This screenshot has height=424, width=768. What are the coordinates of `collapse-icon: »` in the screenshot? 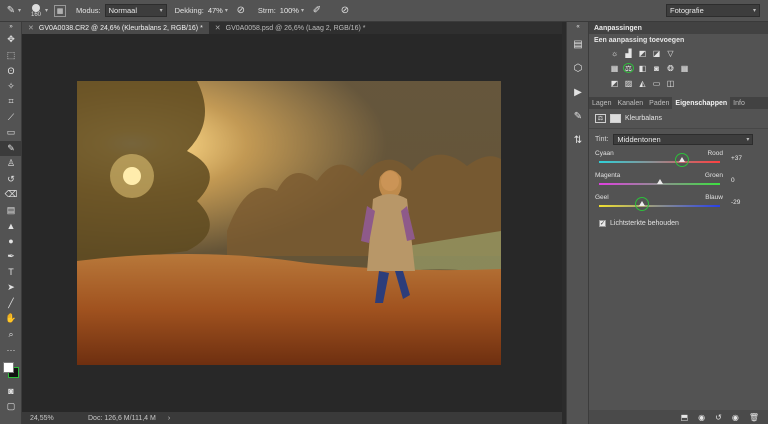 It's located at (11, 27).